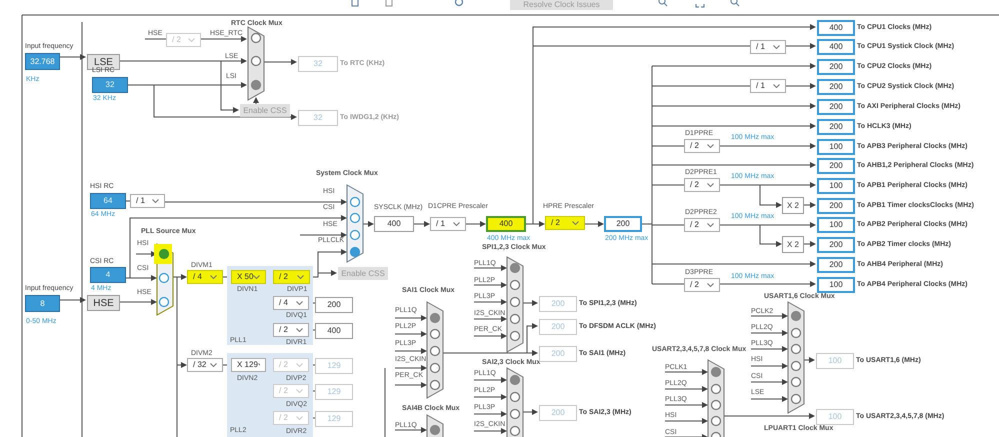  What do you see at coordinates (205, 365) in the screenshot?
I see `prescaler-dropdown: / 32` at bounding box center [205, 365].